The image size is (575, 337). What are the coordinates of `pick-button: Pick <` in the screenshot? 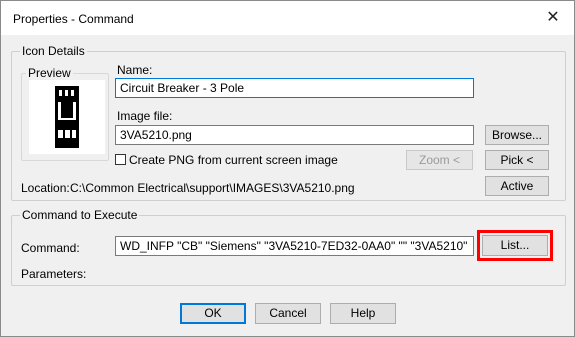 It's located at (517, 160).